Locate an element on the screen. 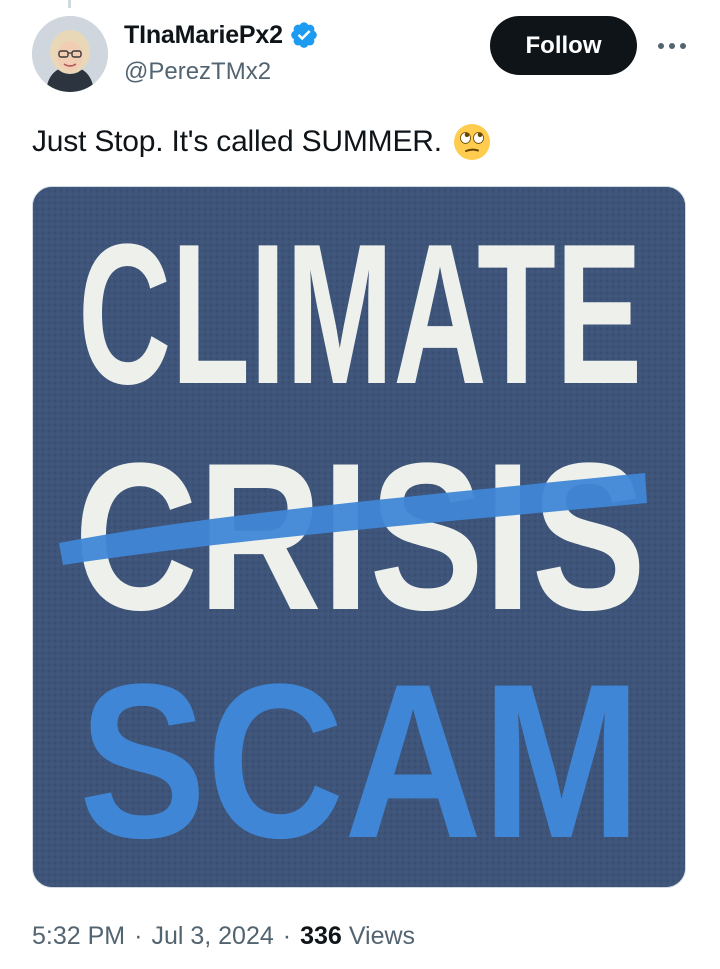 This screenshot has height=969, width=720. tweet-text: Just Stop. It's called SUMMER. is located at coordinates (237, 141).